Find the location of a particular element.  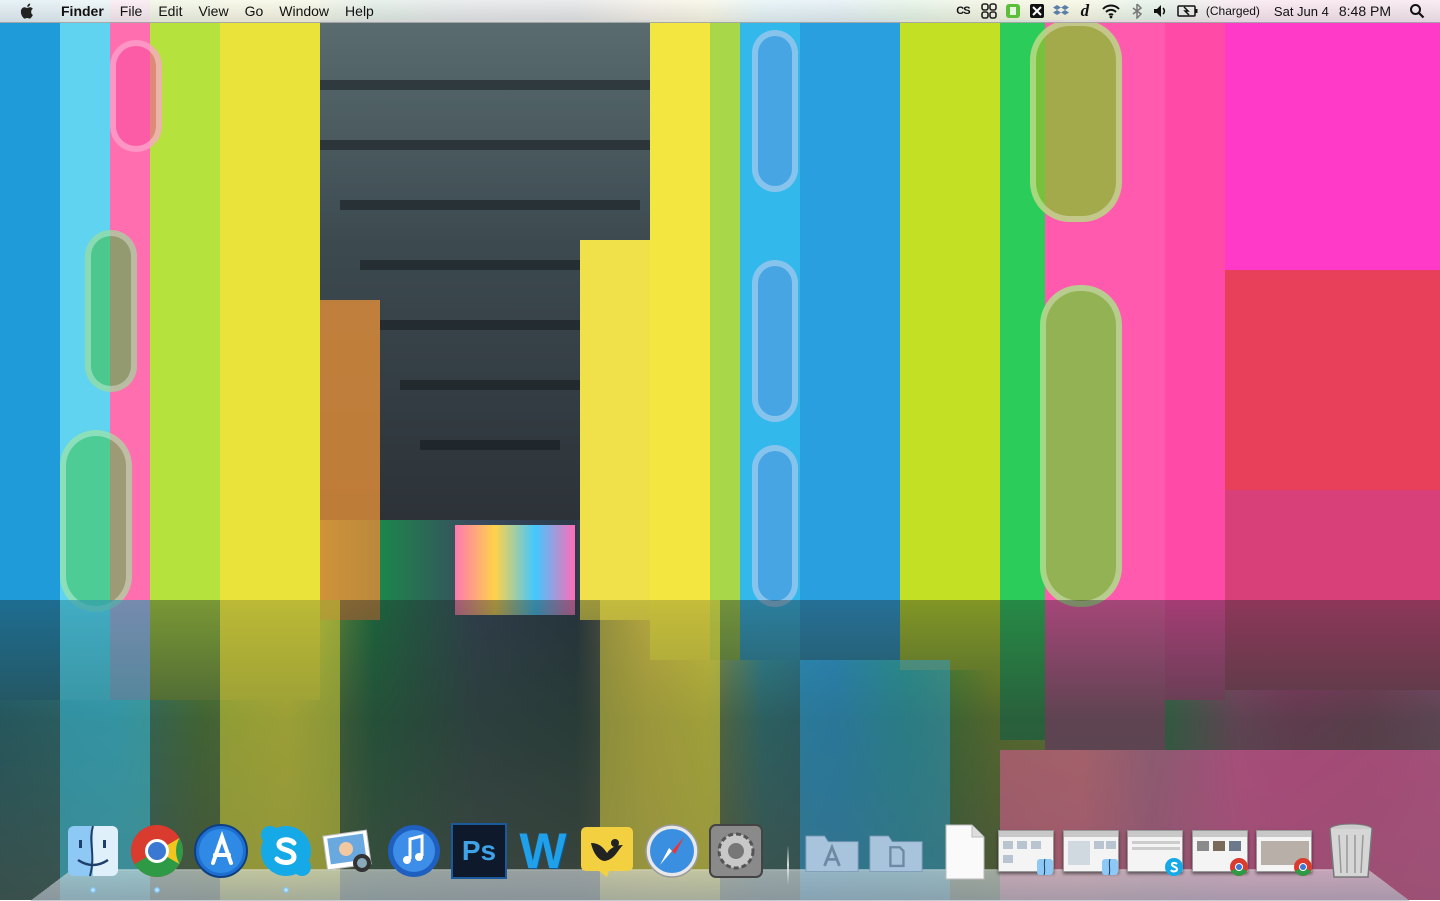

battery-status-text: (Charged) is located at coordinates (1233, 11).